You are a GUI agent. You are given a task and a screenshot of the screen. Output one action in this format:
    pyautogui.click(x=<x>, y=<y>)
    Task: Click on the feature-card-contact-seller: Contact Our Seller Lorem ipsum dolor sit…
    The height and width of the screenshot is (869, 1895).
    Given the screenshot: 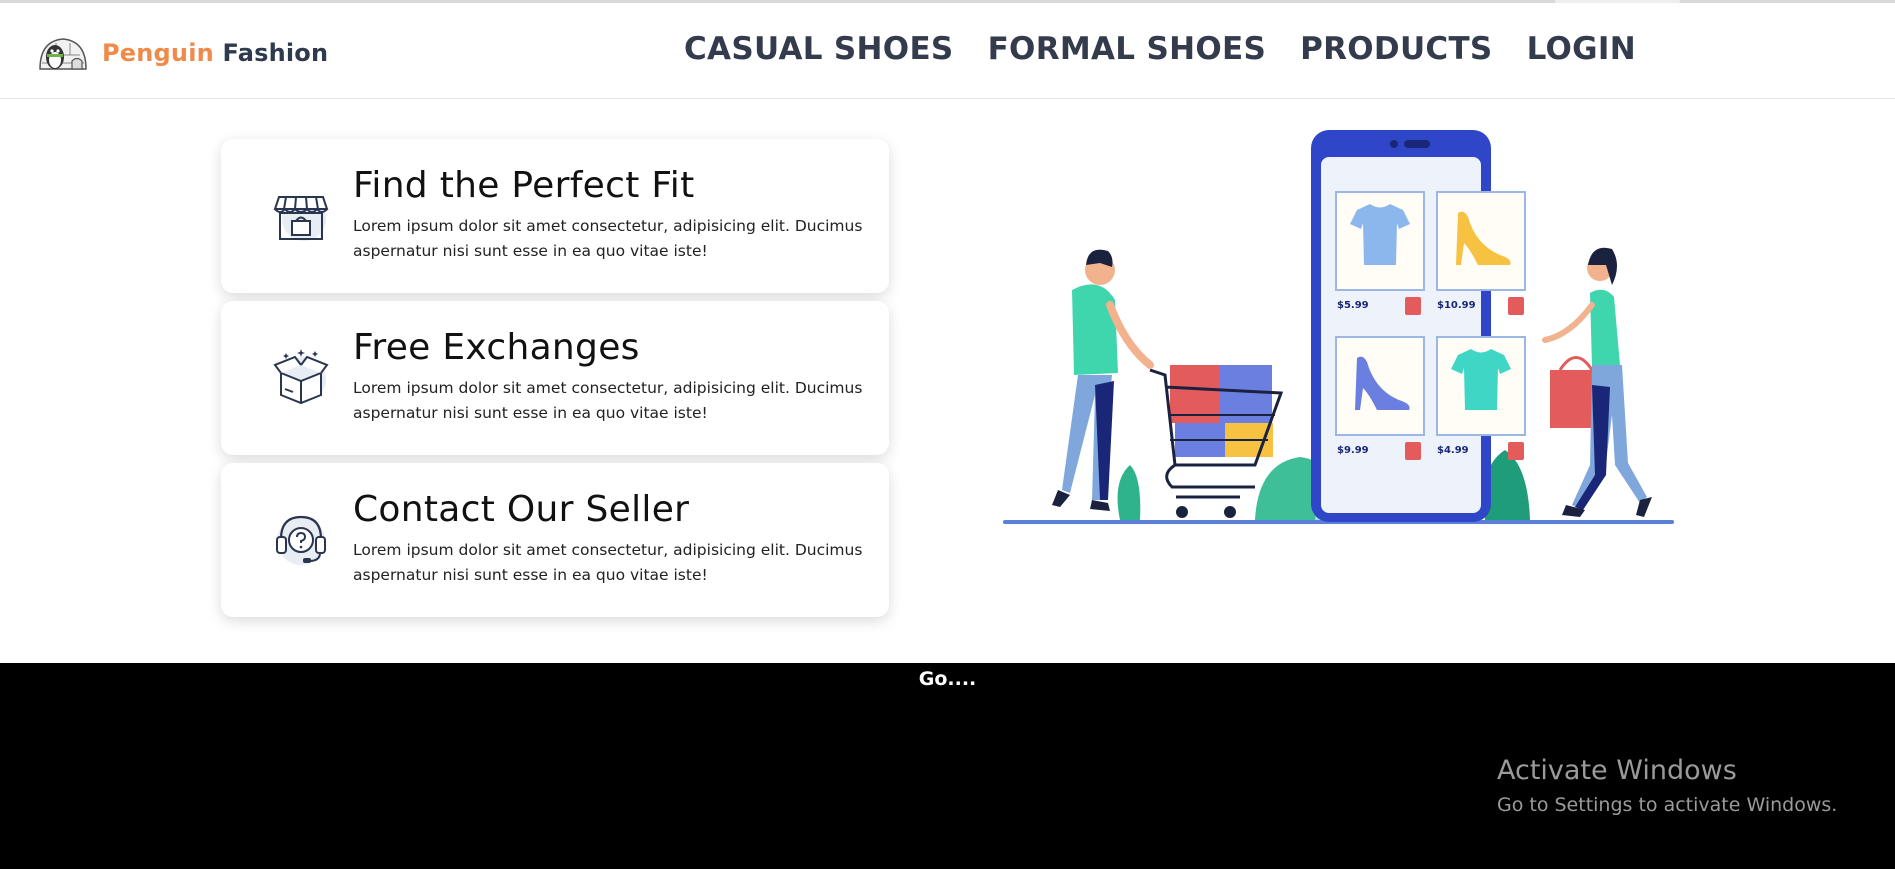 What is the action you would take?
    pyautogui.click(x=555, y=540)
    